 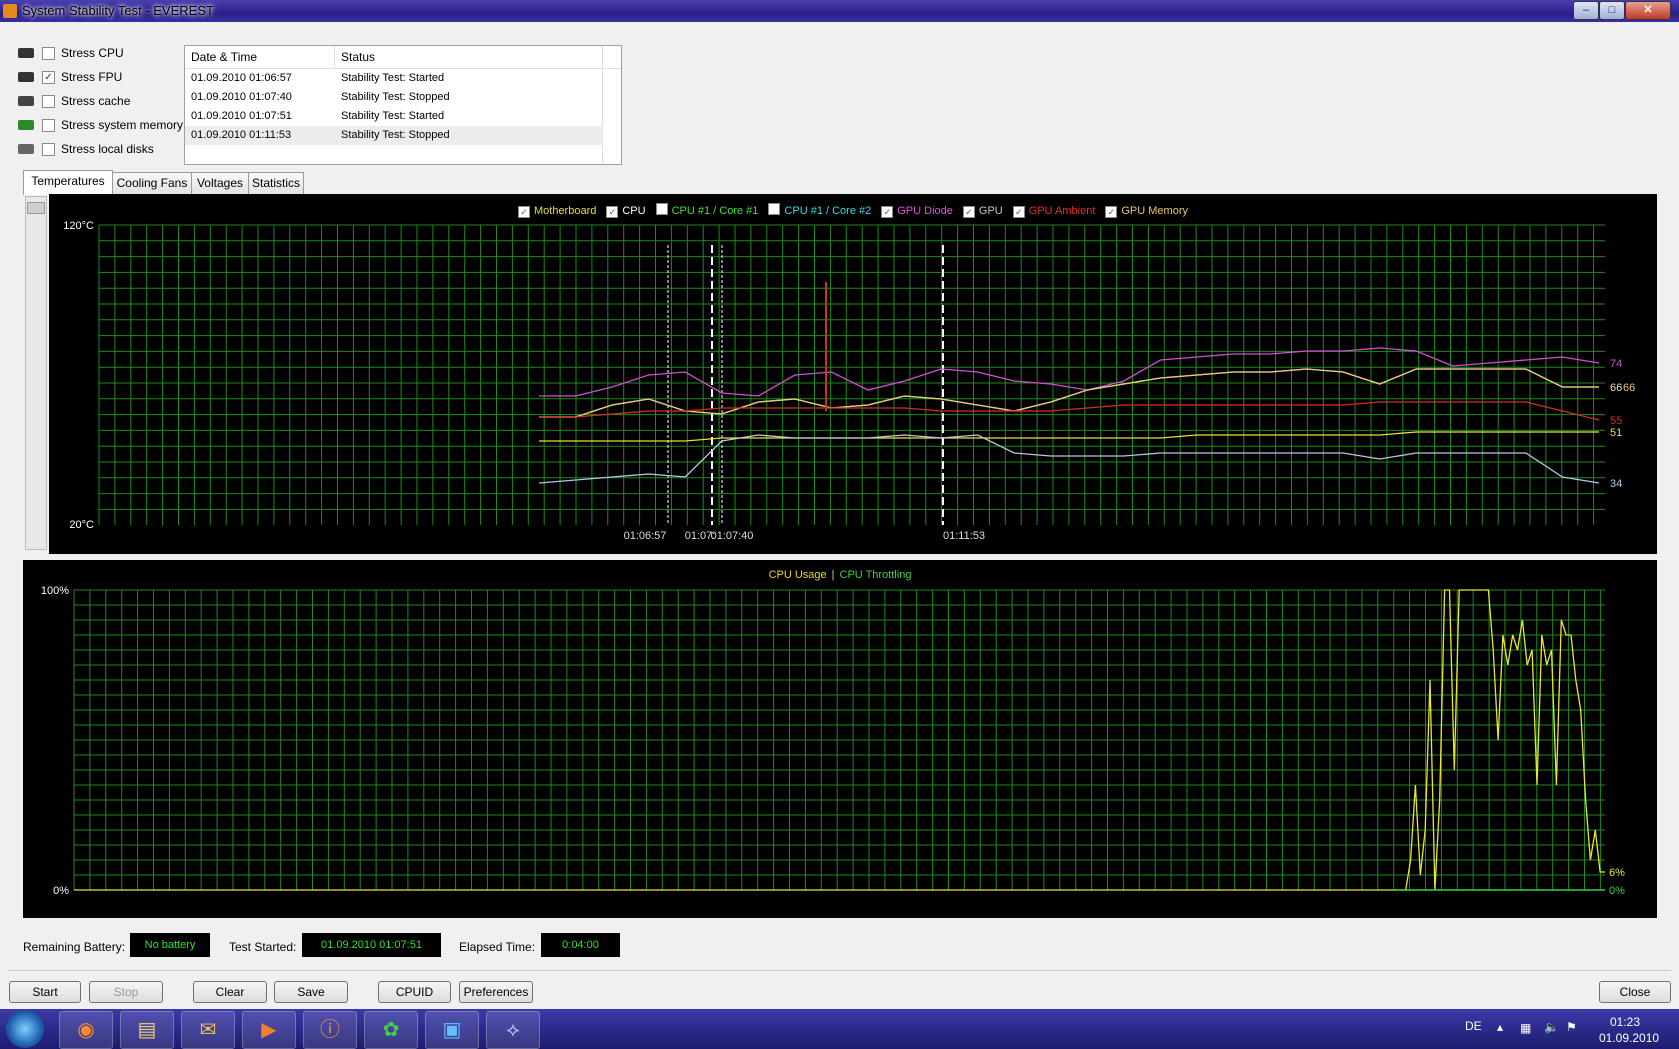 I want to click on firefox-icon: ◉, so click(x=86, y=1030).